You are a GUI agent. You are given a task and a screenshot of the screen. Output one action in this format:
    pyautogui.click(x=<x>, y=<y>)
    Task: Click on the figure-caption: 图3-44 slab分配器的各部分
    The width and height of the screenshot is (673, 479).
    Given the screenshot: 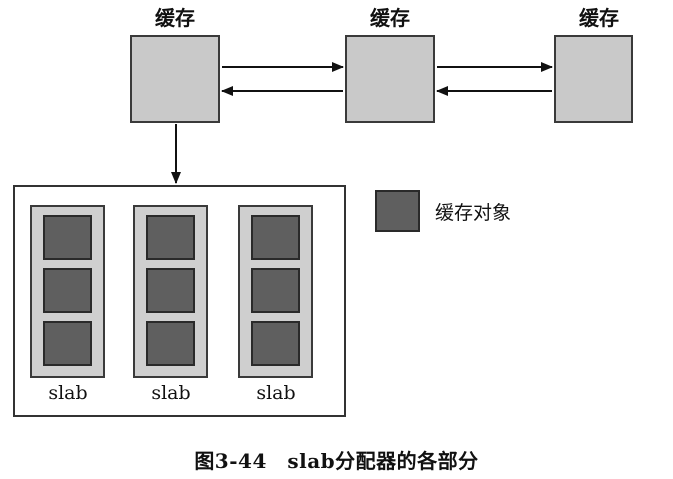 What is the action you would take?
    pyautogui.click(x=336, y=461)
    